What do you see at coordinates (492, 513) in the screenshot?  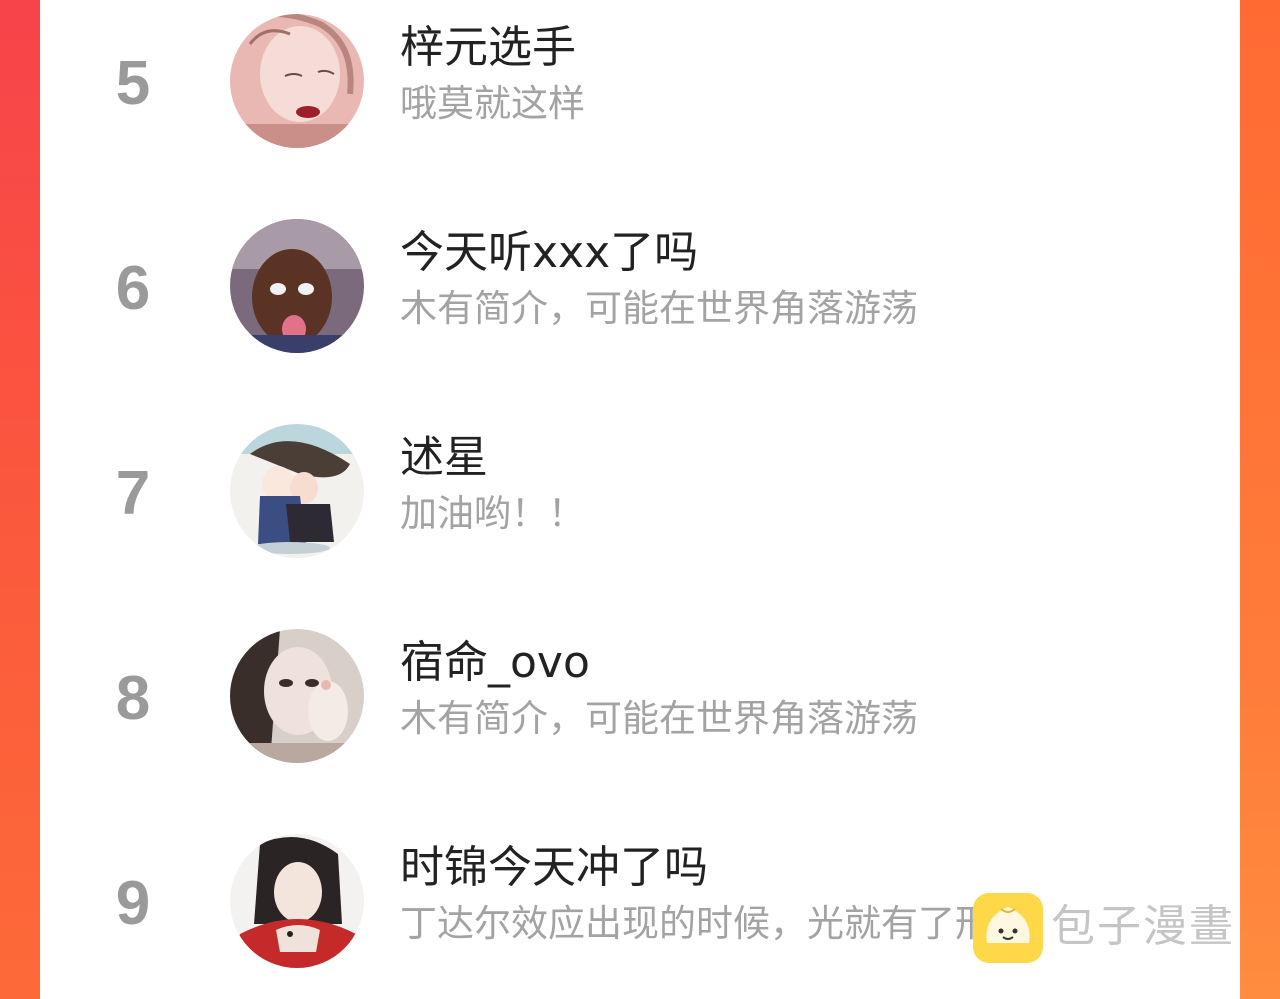 I see `user-bio: 加油哟！！` at bounding box center [492, 513].